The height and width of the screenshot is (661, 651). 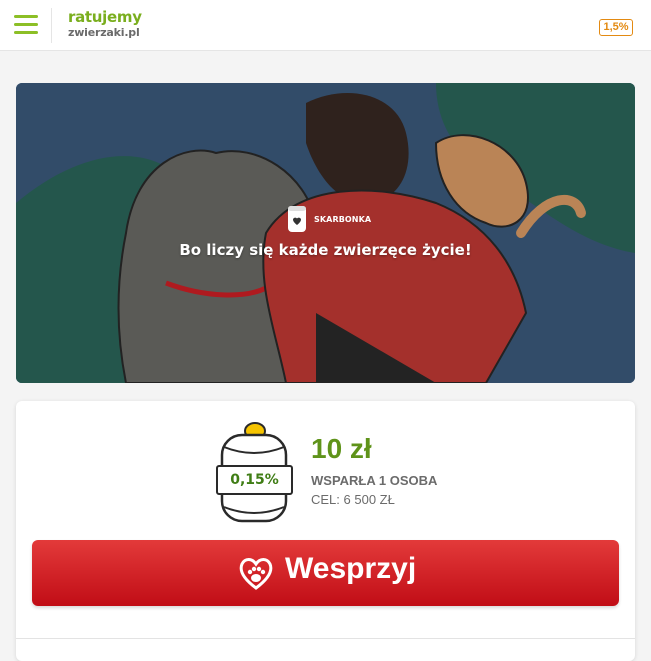 What do you see at coordinates (351, 568) in the screenshot?
I see `support-button-label: Wesprzyj` at bounding box center [351, 568].